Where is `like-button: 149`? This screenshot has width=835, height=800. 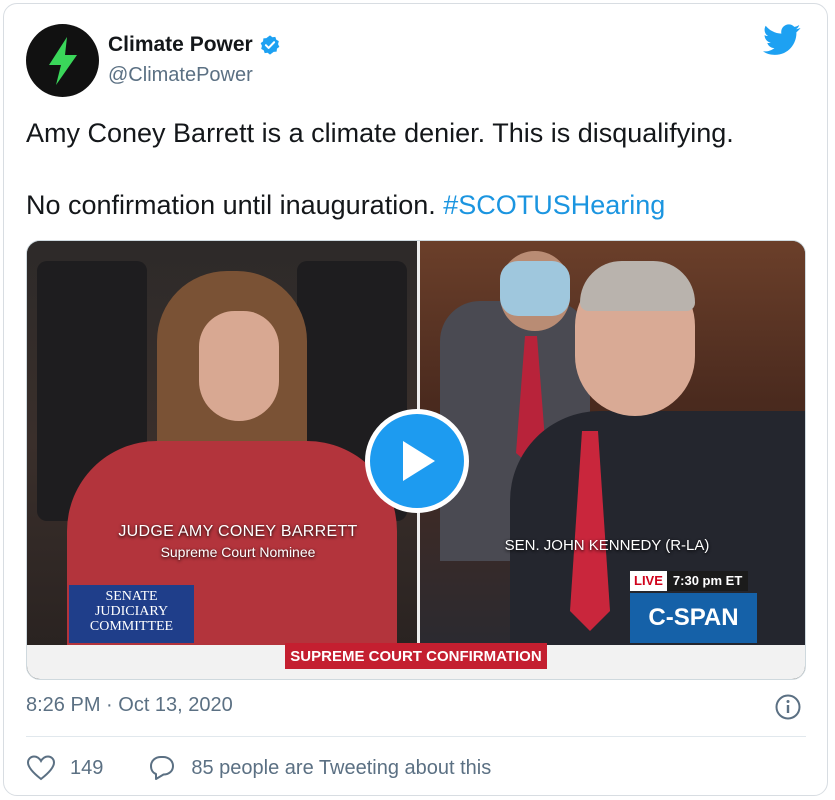
like-button: 149 is located at coordinates (64, 768).